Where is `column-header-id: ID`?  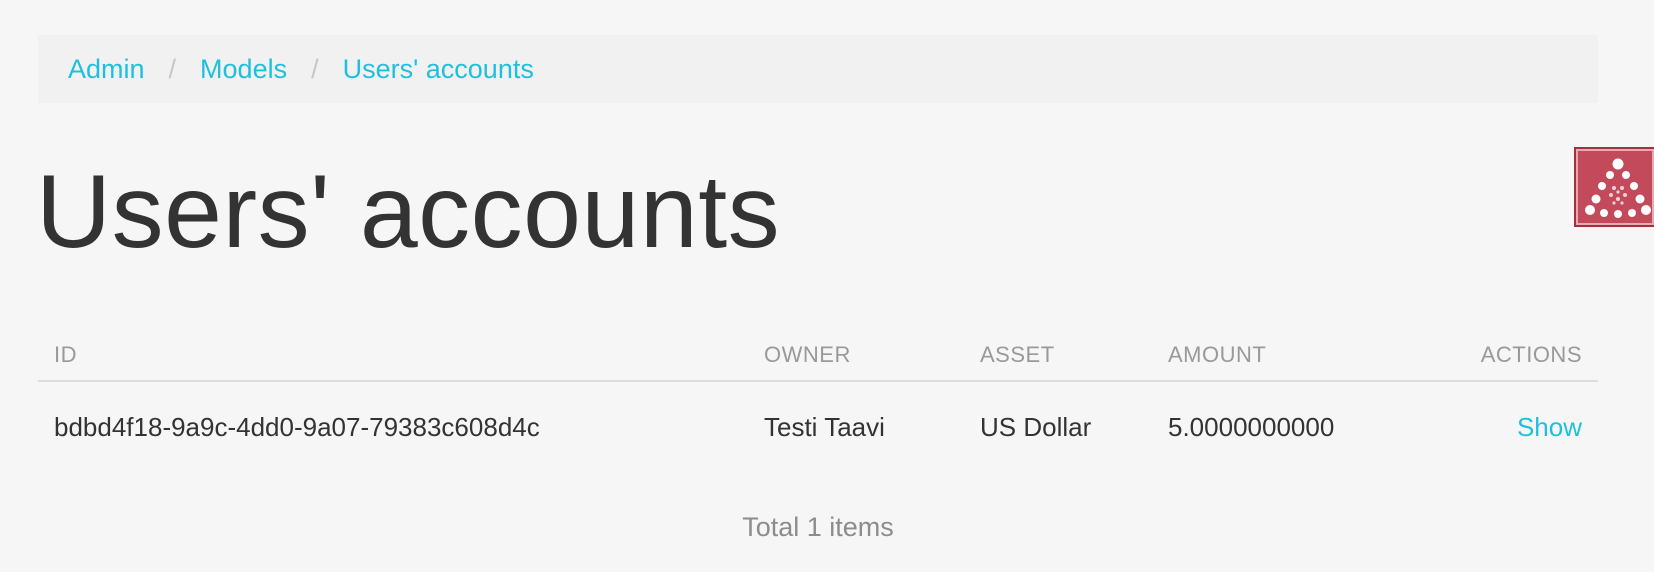
column-header-id: ID is located at coordinates (401, 356).